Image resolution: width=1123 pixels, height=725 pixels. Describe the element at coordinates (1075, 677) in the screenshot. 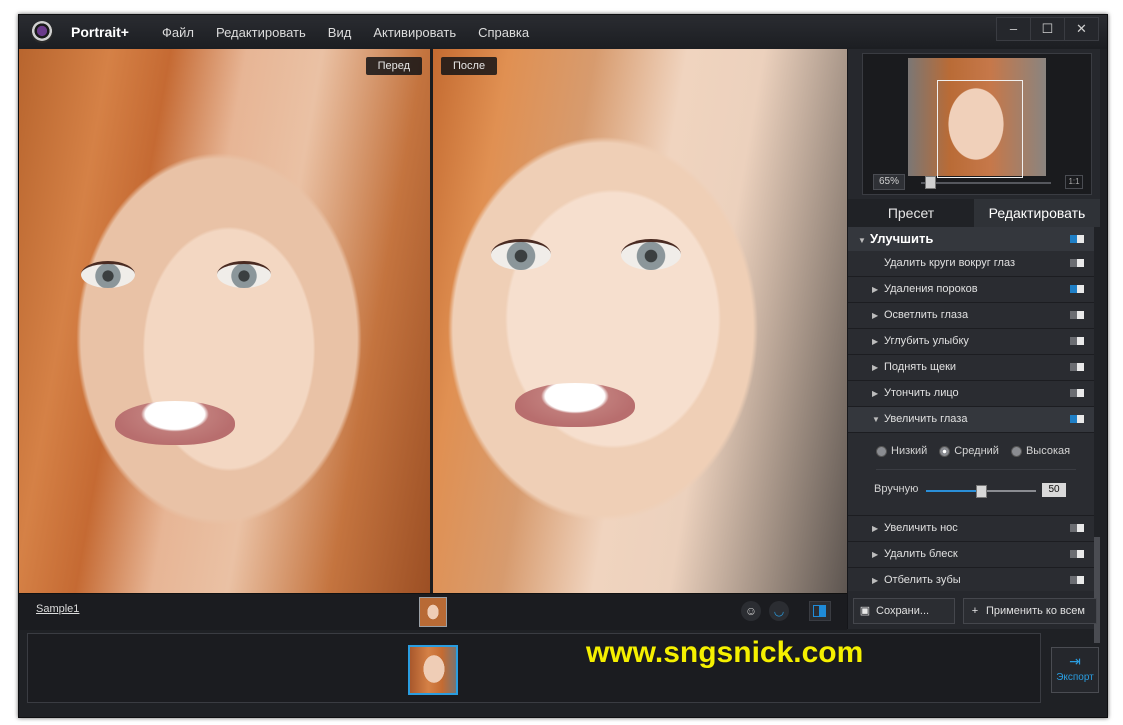

I see `export-label: Экспорт` at that location.